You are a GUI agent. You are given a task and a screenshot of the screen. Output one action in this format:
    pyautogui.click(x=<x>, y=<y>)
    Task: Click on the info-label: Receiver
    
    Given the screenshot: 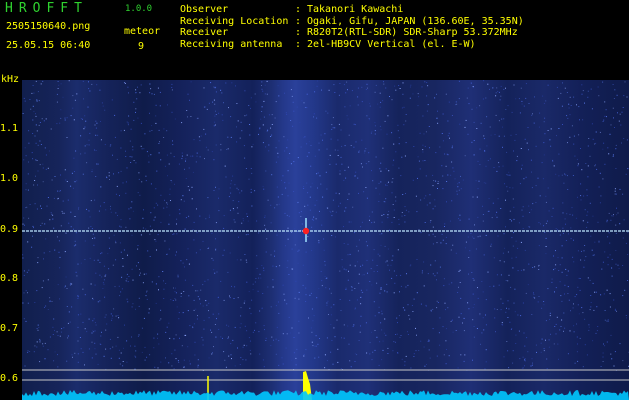 What is the action you would take?
    pyautogui.click(x=204, y=32)
    